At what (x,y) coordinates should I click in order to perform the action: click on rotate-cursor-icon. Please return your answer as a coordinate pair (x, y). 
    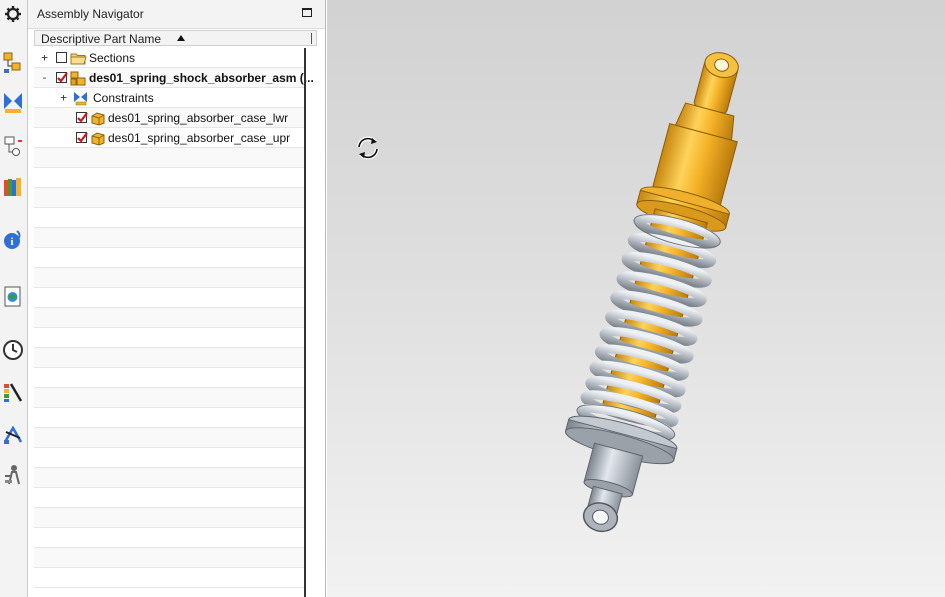
    Looking at the image, I should click on (368, 148).